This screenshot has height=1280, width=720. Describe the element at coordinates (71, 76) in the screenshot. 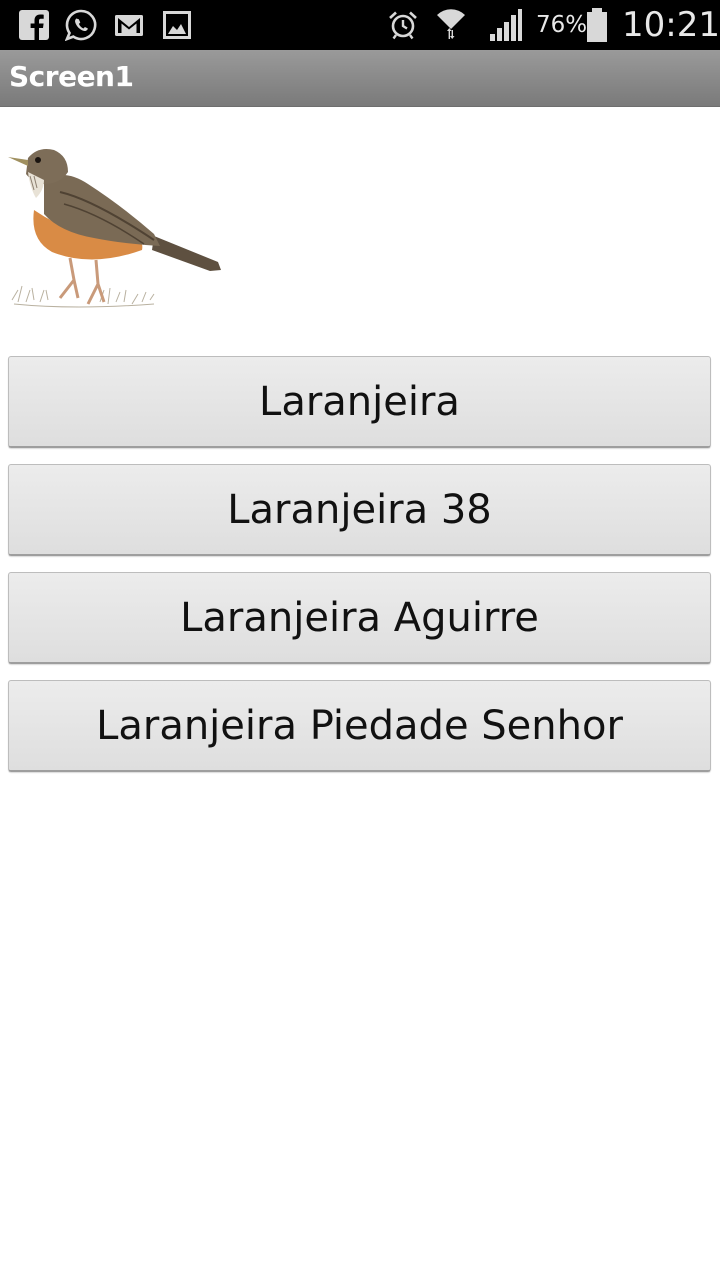

I see `screen-title: Screen1` at that location.